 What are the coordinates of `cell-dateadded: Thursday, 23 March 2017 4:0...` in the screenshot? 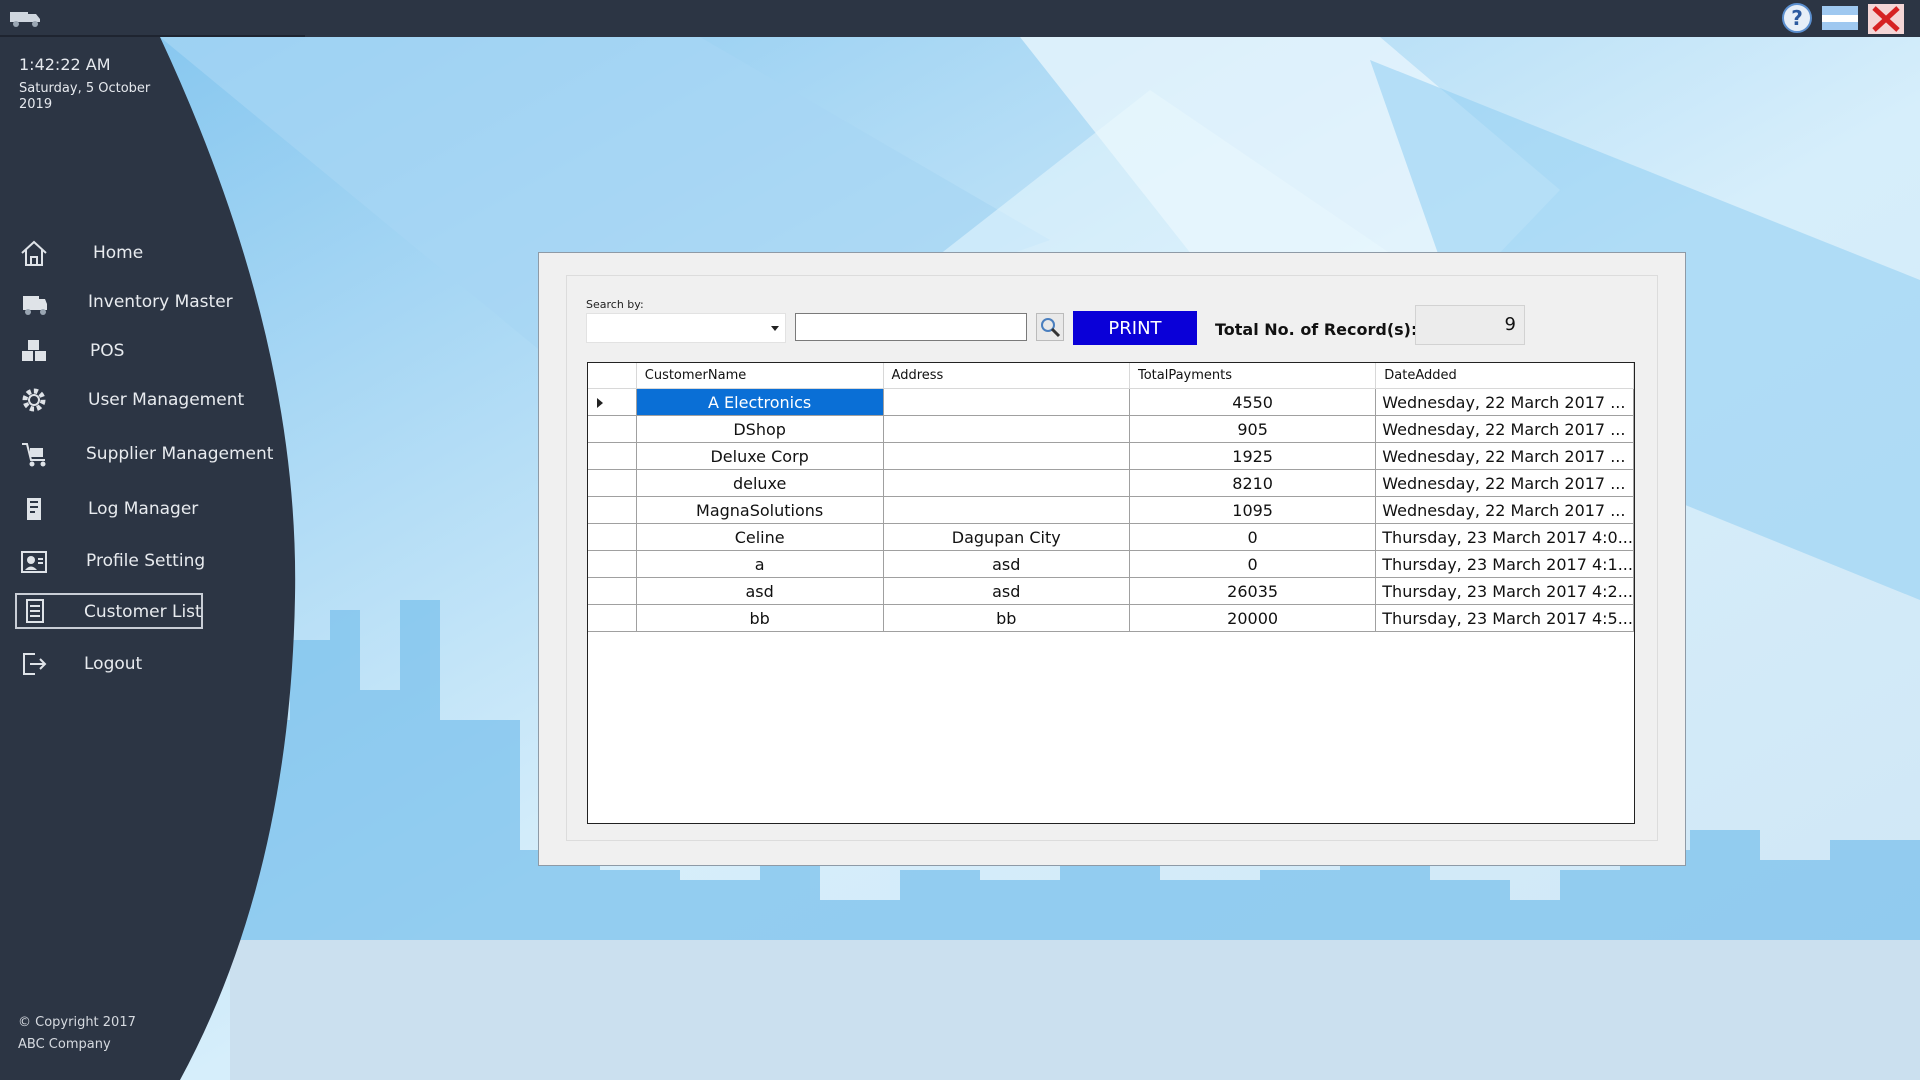 It's located at (1504, 537).